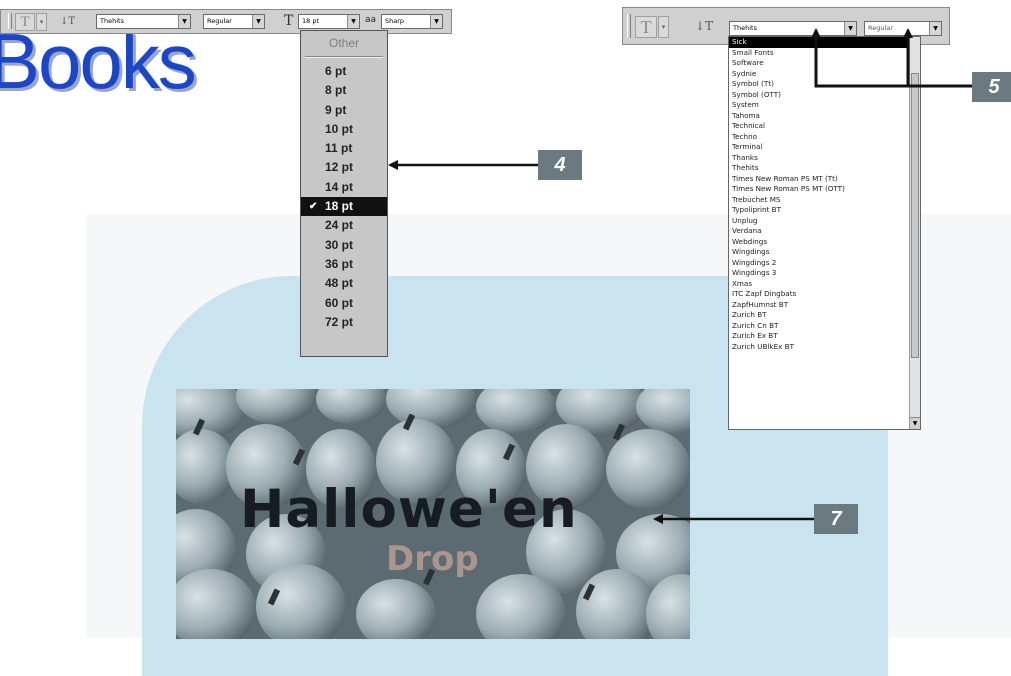  I want to click on font-menu-item: Symbol (OTT), so click(824, 95).